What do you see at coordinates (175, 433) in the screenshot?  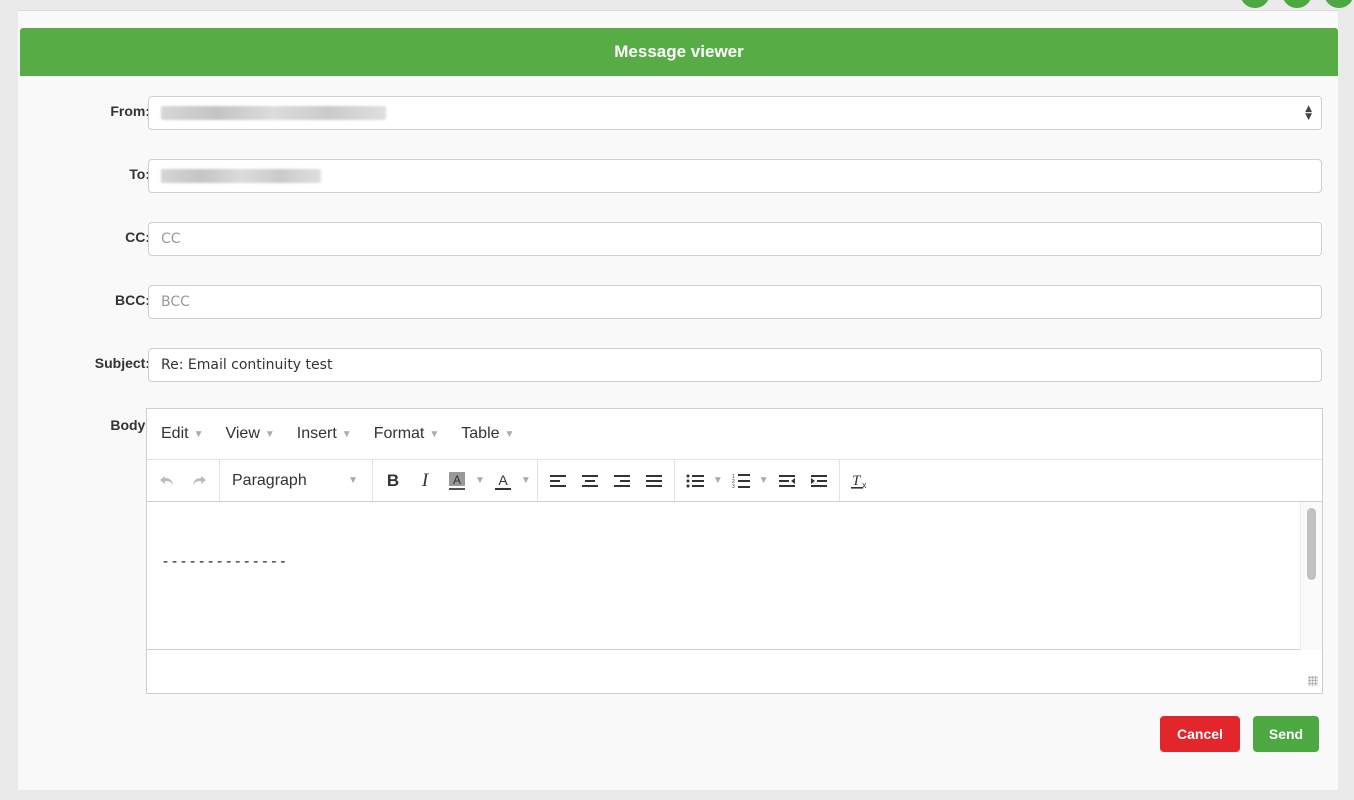 I see `menu-edit-label: Edit` at bounding box center [175, 433].